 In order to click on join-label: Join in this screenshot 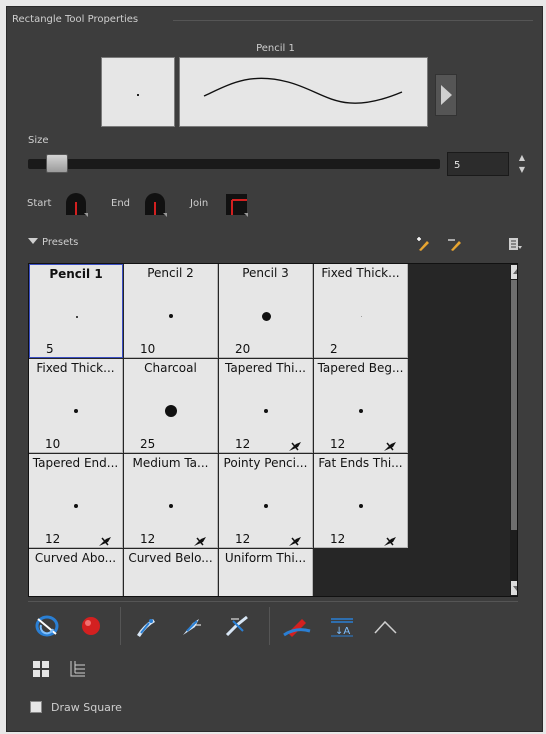, I will do `click(199, 203)`.